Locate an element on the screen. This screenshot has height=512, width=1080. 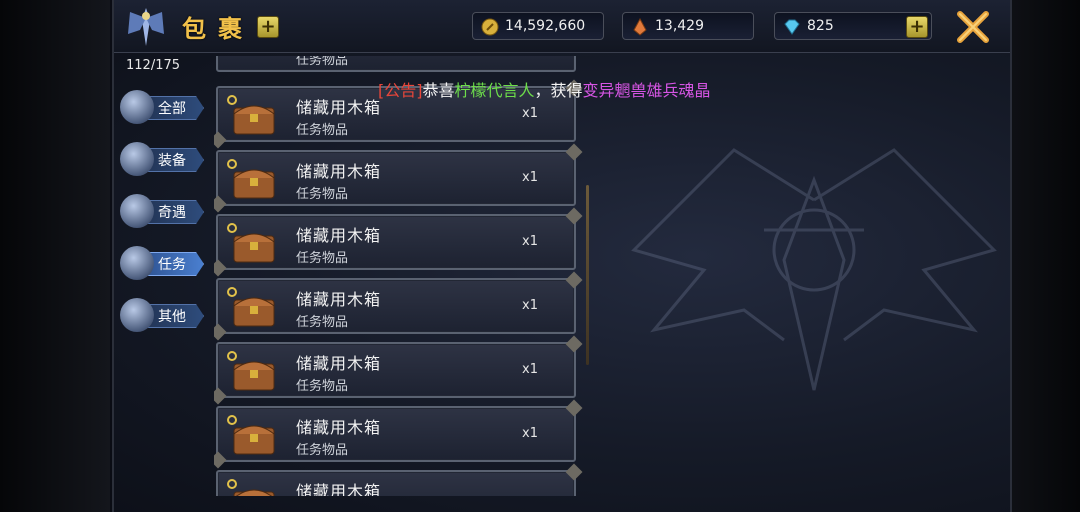
left-background is located at coordinates (55, 256).